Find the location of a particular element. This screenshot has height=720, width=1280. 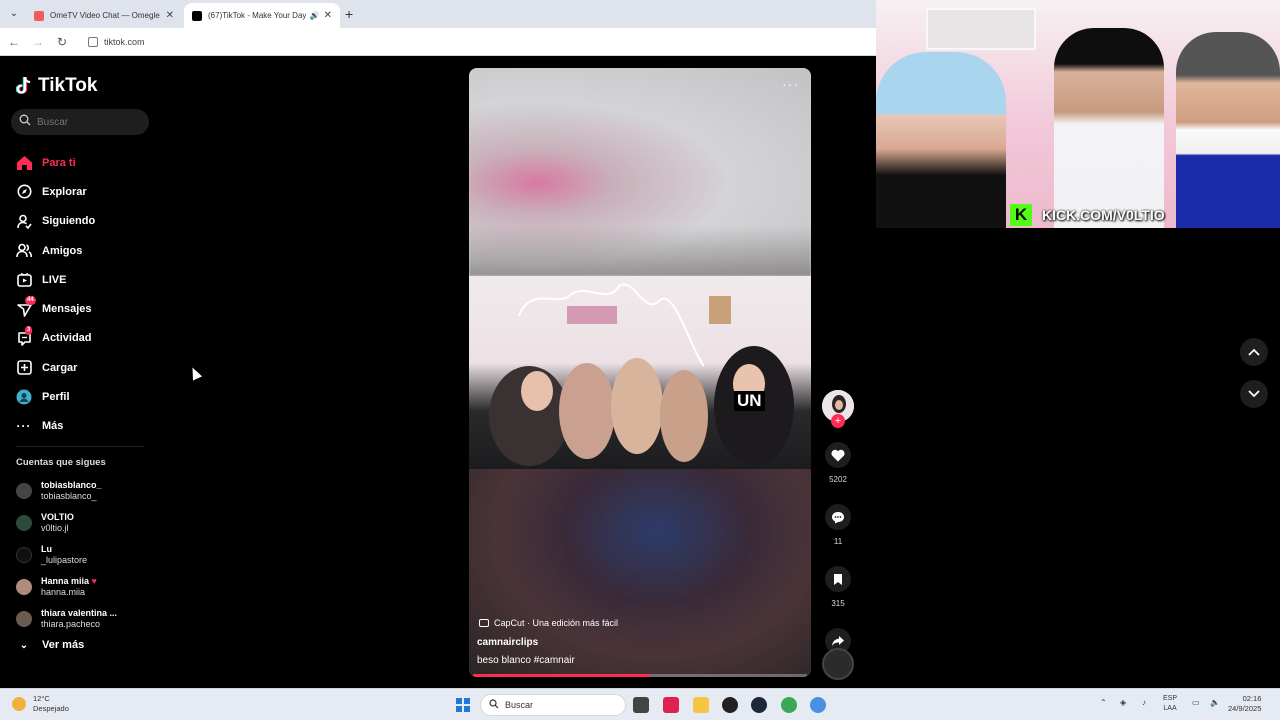

music-disc-icon is located at coordinates (838, 664).